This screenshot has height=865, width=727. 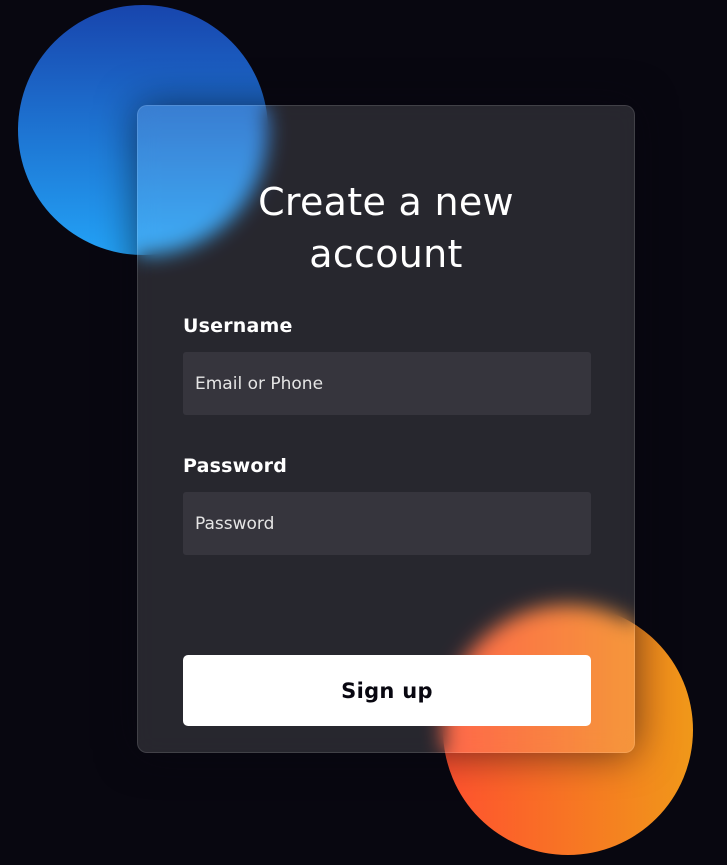 I want to click on signup-button: Sign up, so click(x=387, y=690).